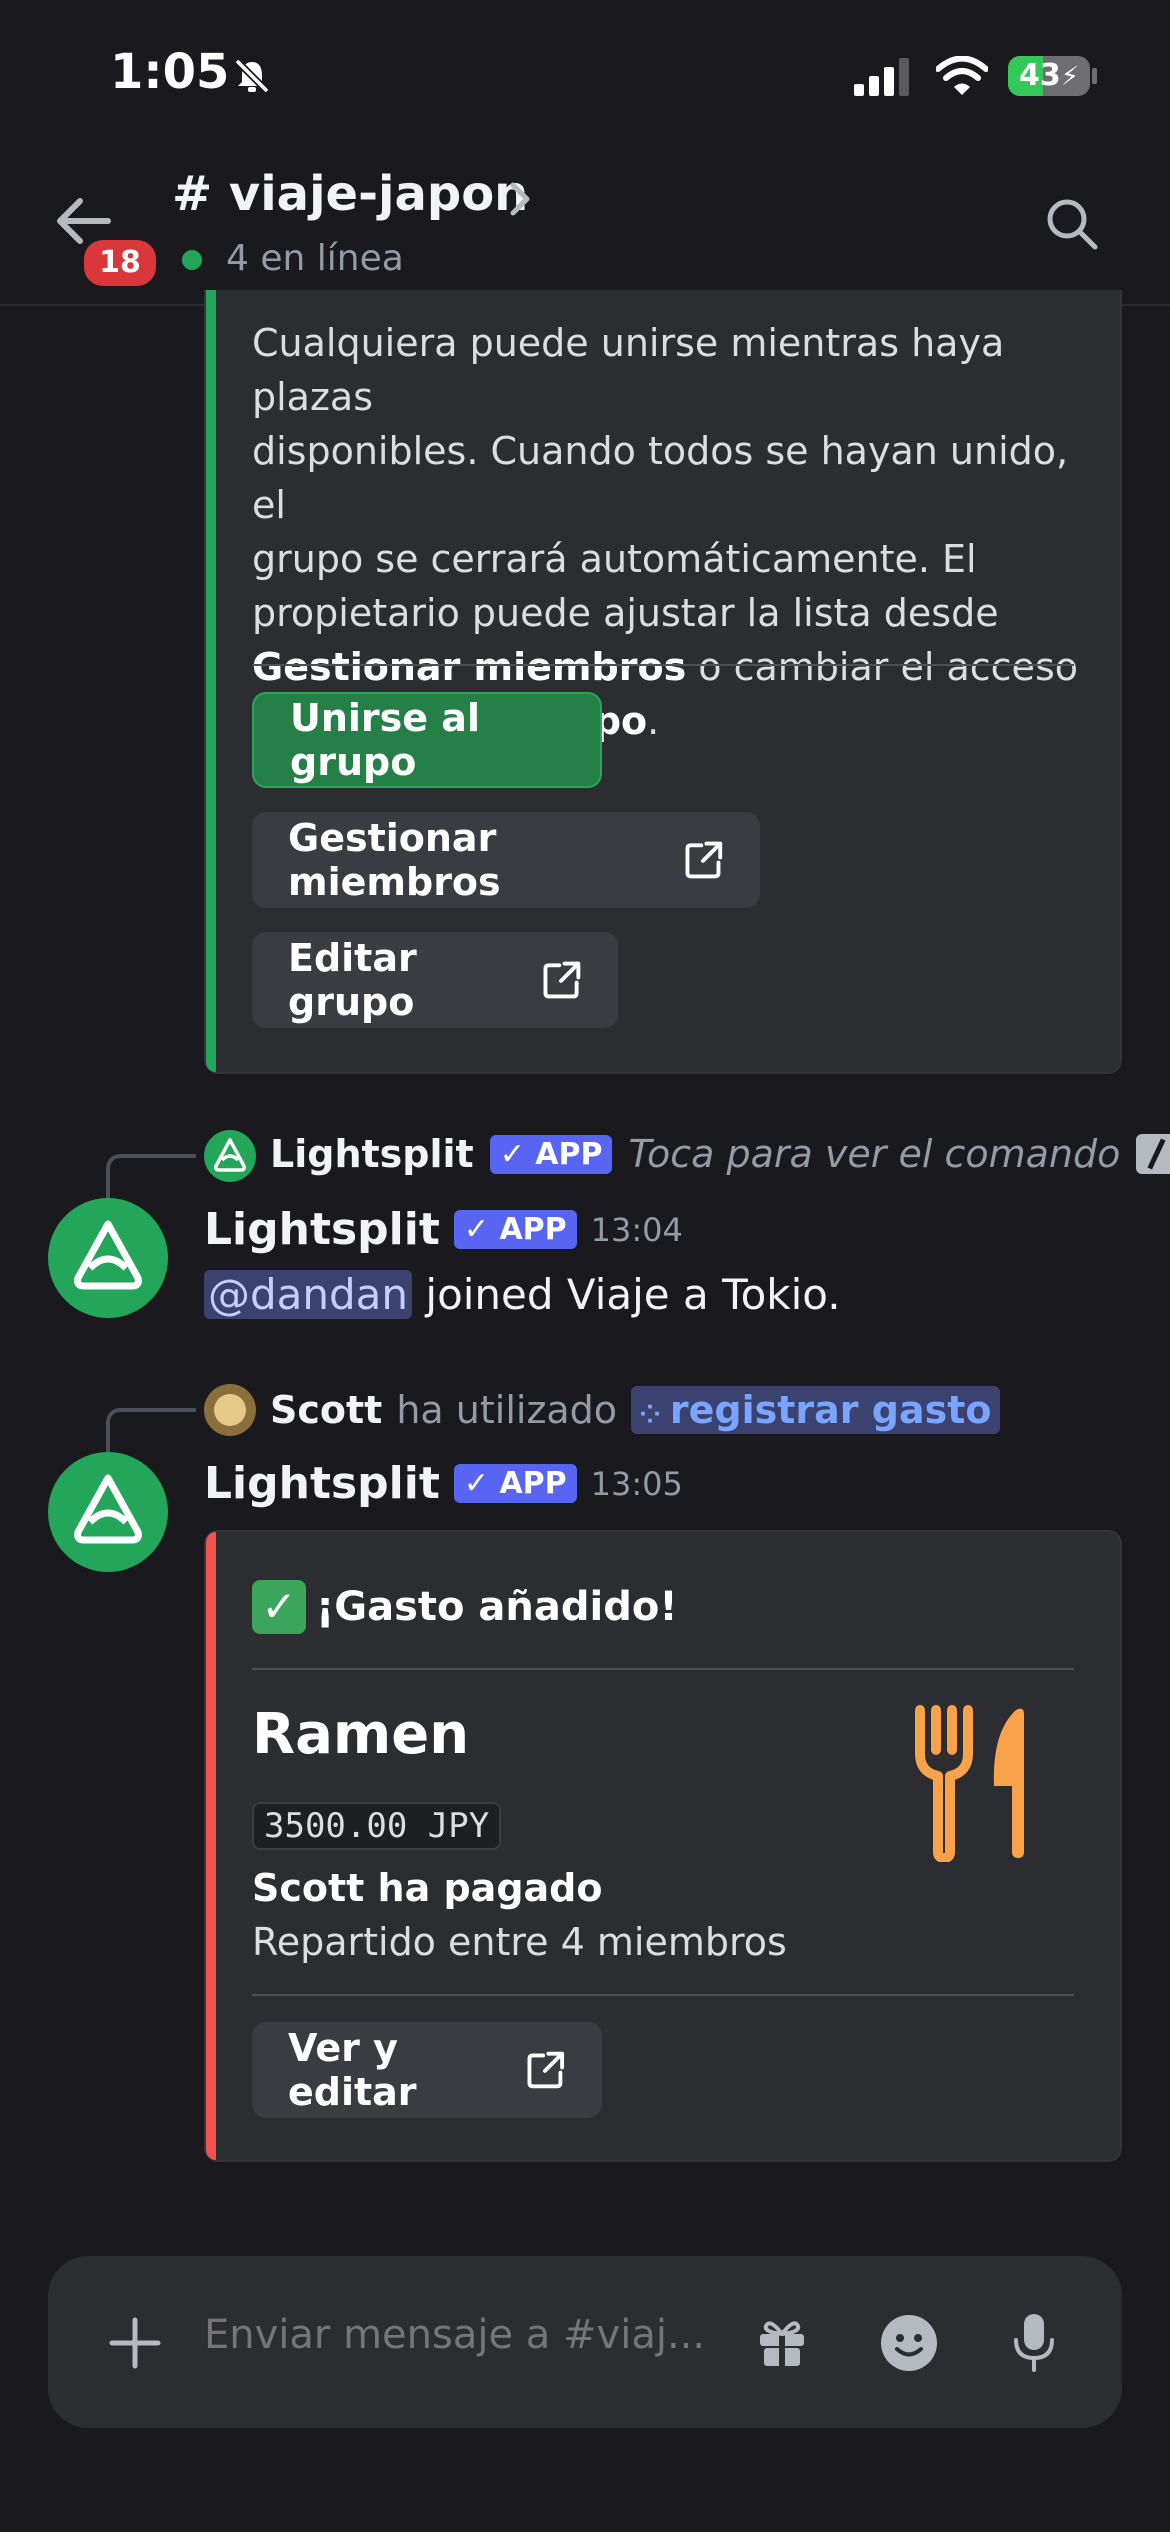 The image size is (1170, 2532). What do you see at coordinates (497, 1607) in the screenshot?
I see `expense-title: ¡Gasto añadido!` at bounding box center [497, 1607].